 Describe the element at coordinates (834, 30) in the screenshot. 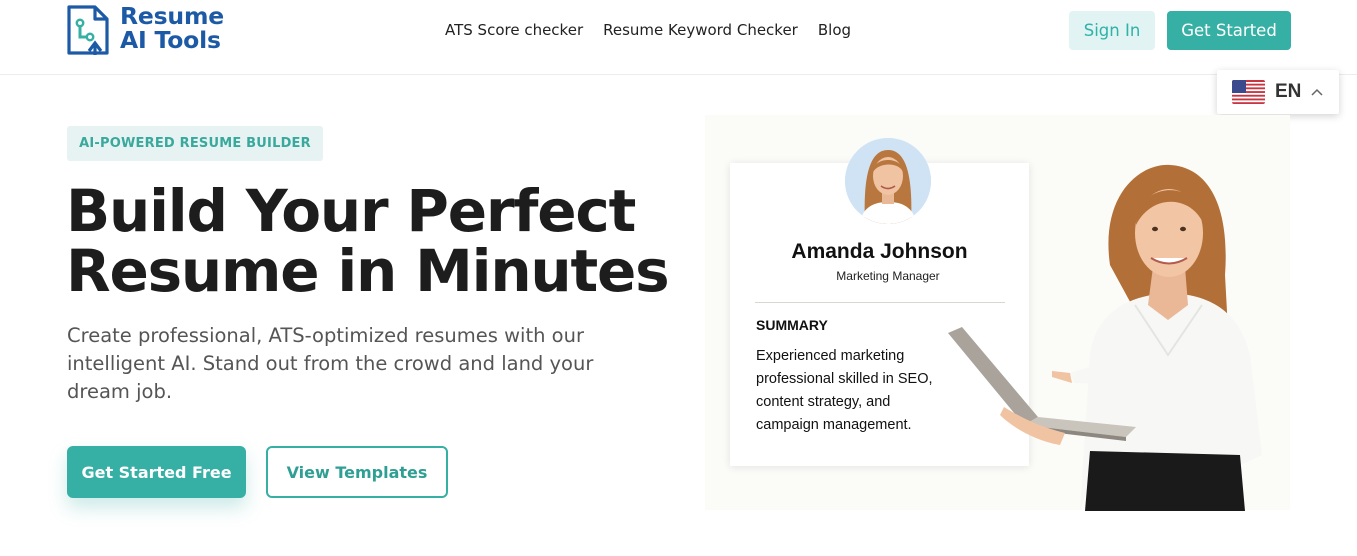

I see `nav-blog: Blog` at that location.